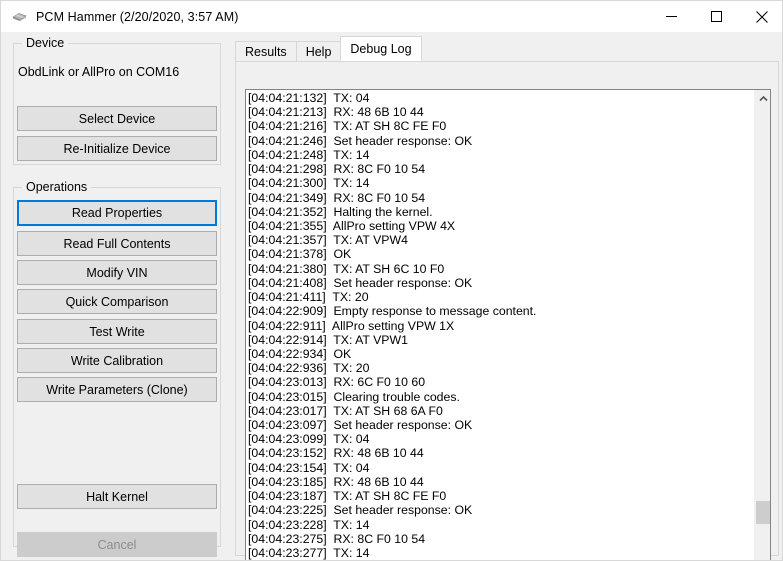 The image size is (783, 561). I want to click on debug-log-line: [04:04:21:246] Set header response: OK, so click(360, 140).